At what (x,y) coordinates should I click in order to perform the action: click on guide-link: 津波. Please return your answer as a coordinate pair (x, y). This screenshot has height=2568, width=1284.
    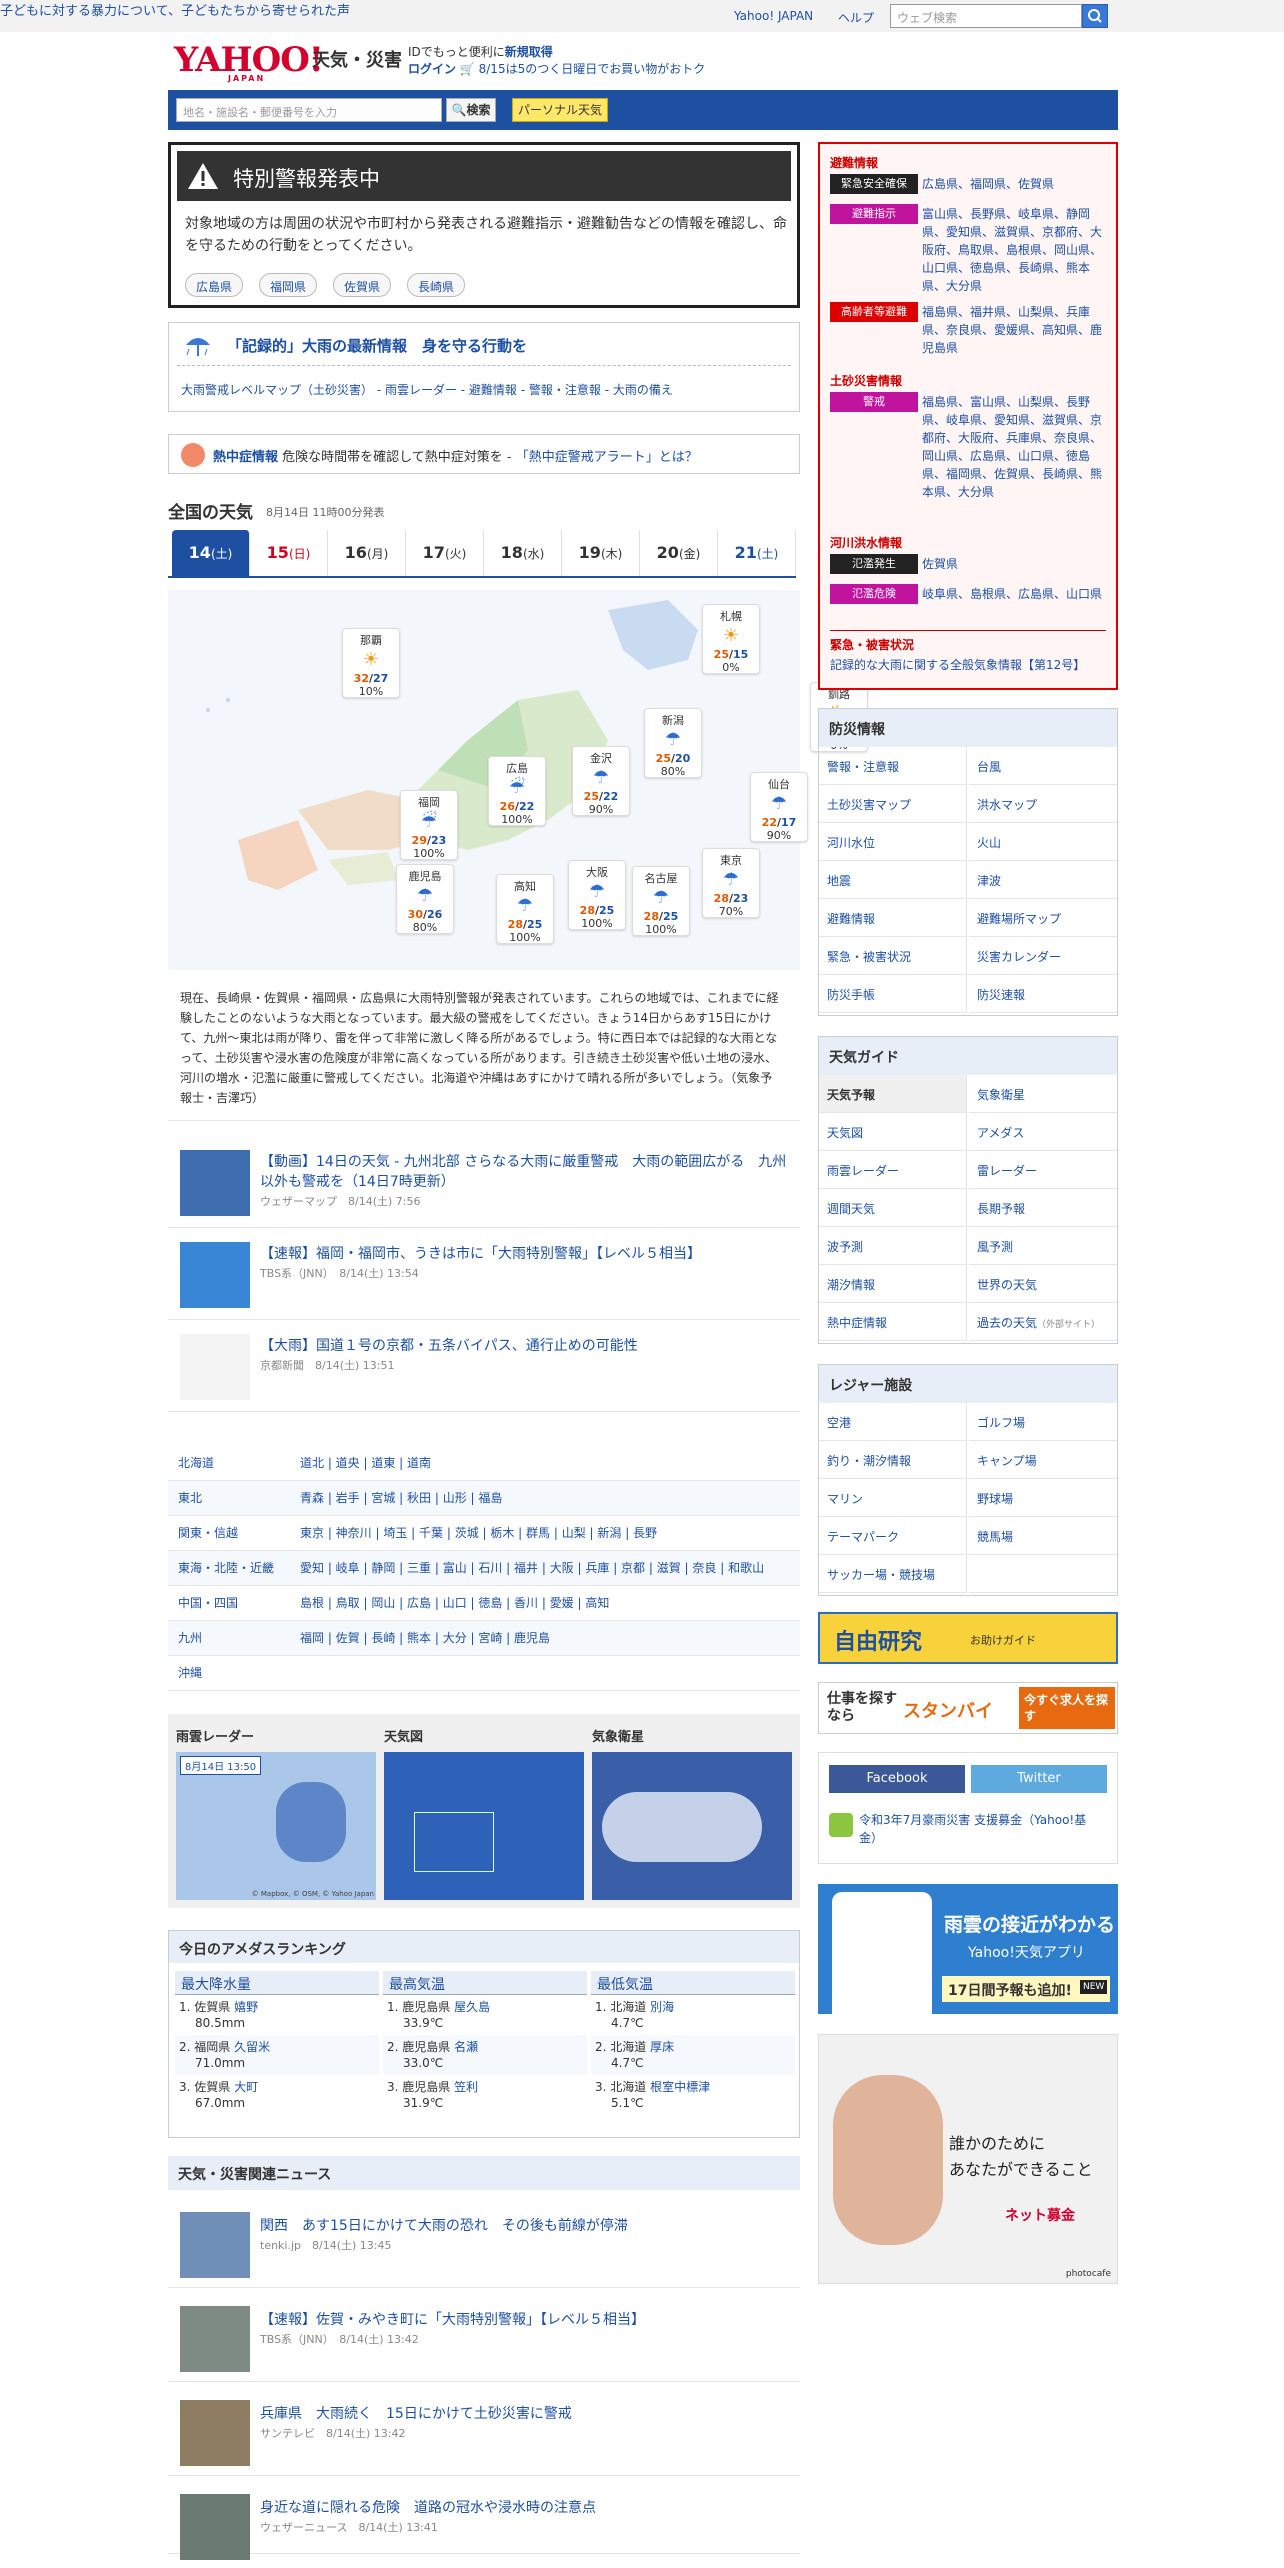
    Looking at the image, I should click on (1043, 880).